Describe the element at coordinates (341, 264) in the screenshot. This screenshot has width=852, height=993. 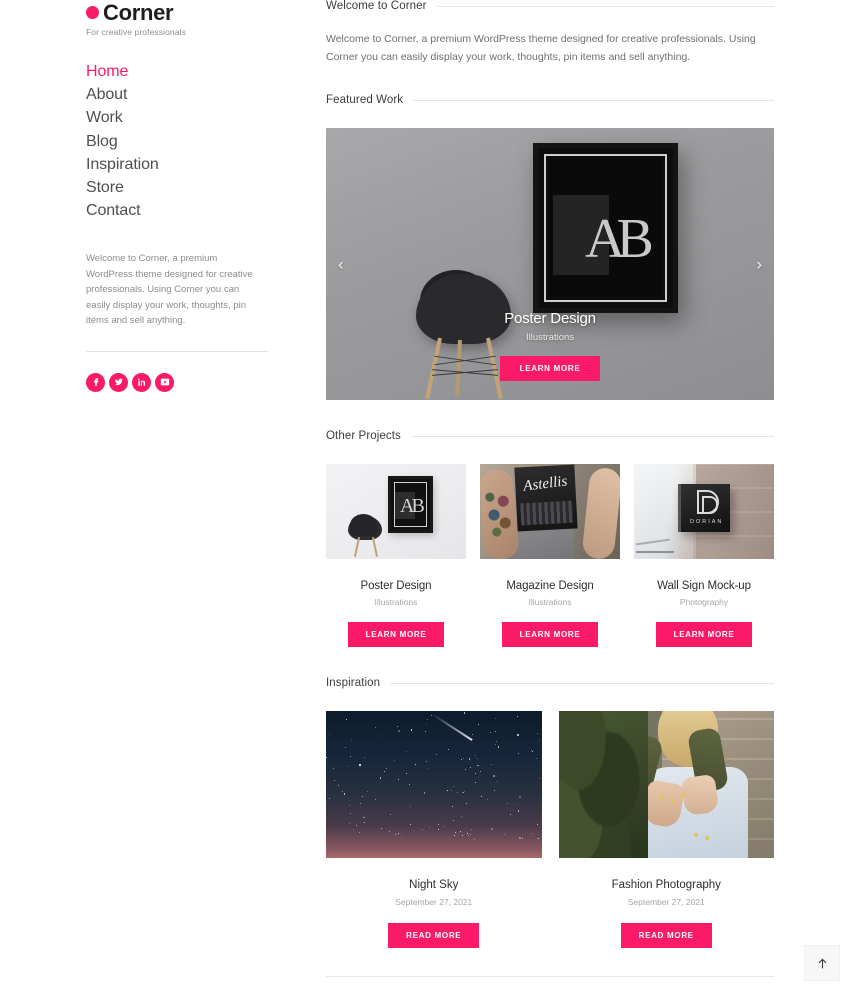
I see `slider-prev-icon: ‹` at that location.